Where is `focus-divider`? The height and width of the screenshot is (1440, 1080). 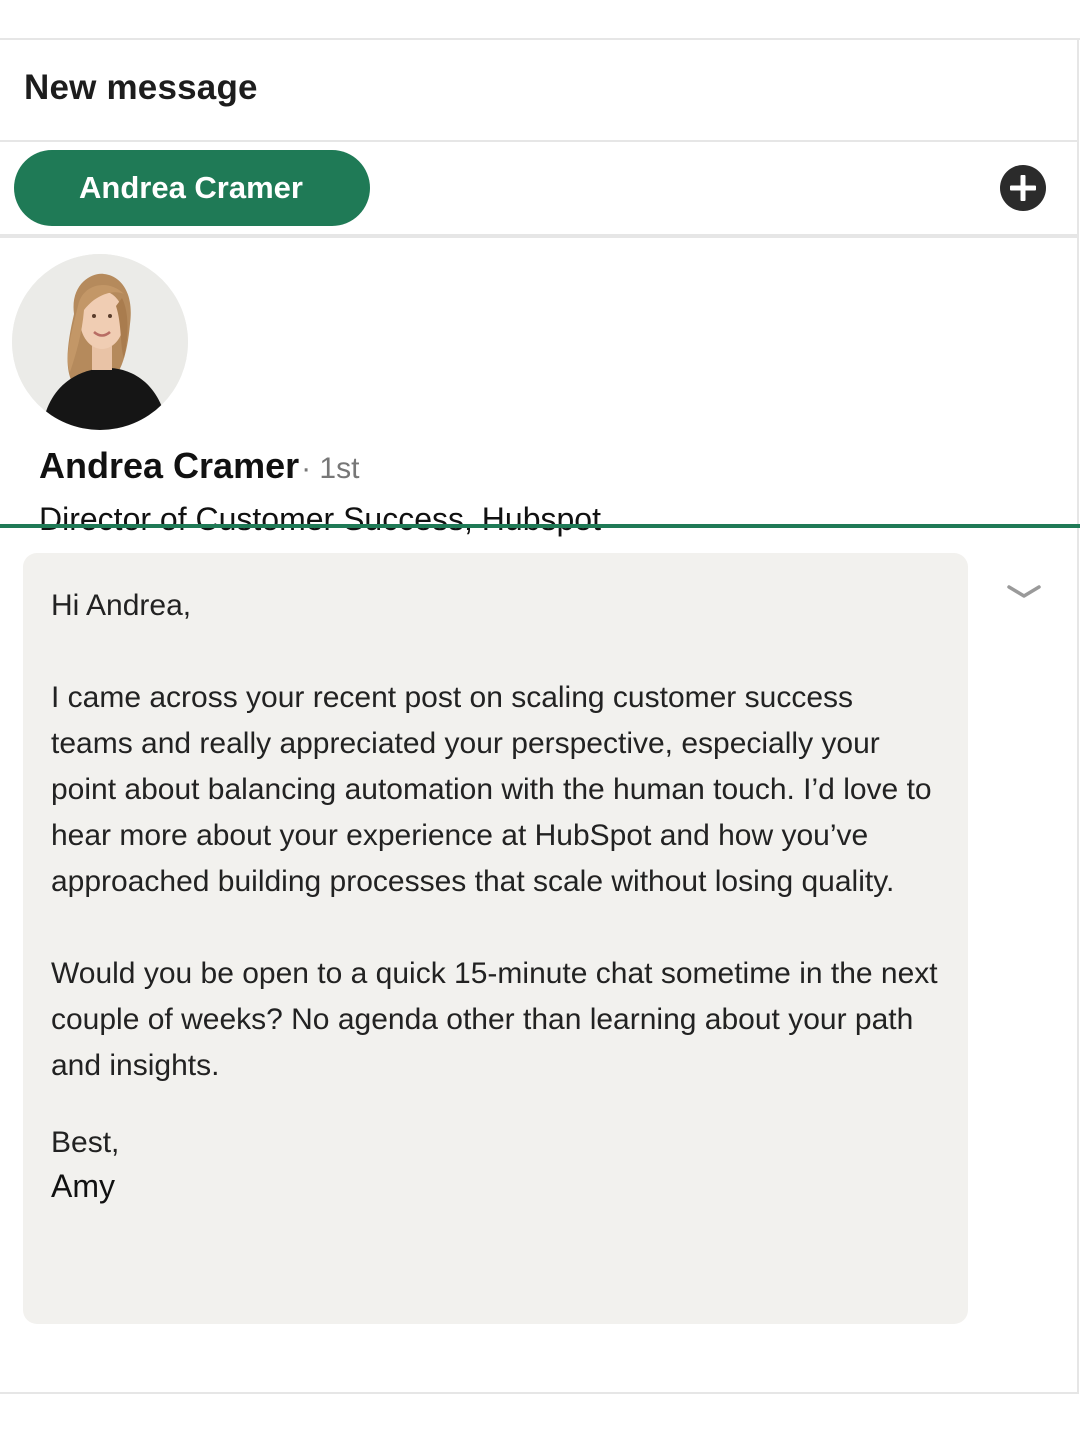 focus-divider is located at coordinates (540, 526).